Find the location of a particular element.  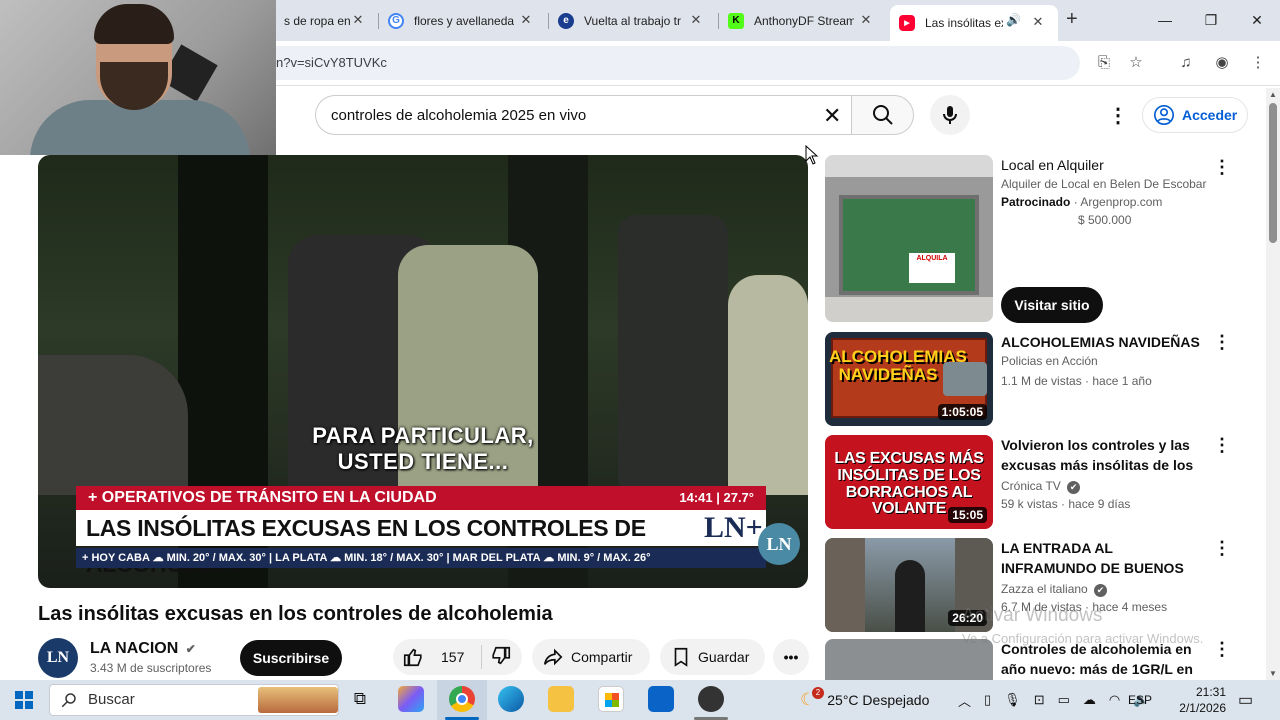

menu-dots-icon: ⋮ is located at coordinates (1258, 63).